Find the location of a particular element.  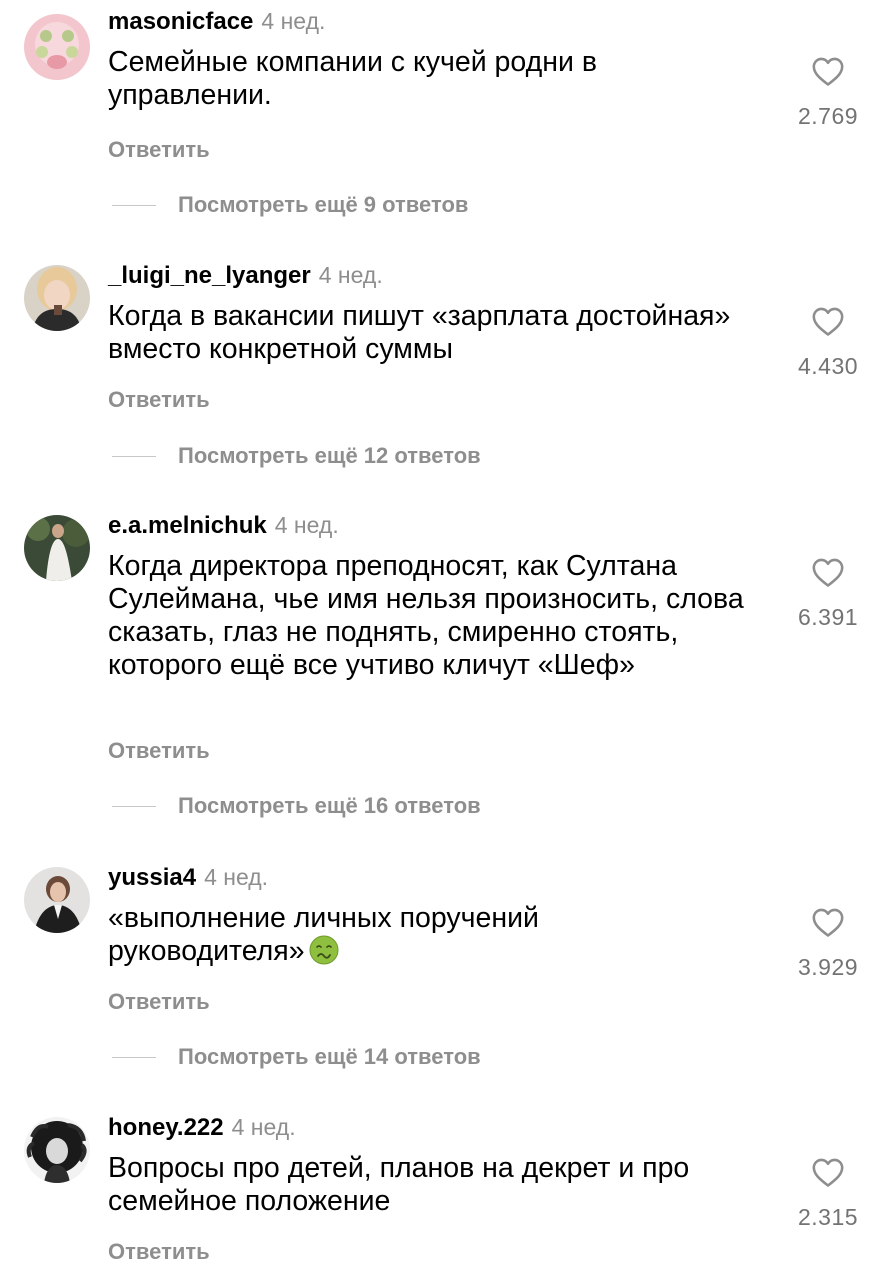

like-count: 3.929 is located at coordinates (828, 967).